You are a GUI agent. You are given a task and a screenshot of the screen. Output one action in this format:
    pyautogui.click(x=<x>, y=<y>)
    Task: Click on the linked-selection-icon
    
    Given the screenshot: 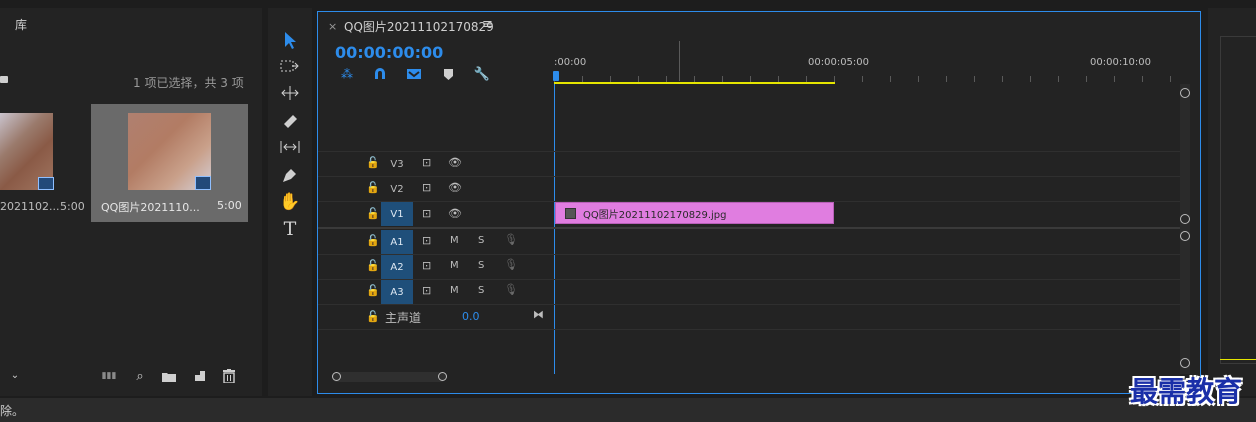 What is the action you would take?
    pyautogui.click(x=414, y=74)
    